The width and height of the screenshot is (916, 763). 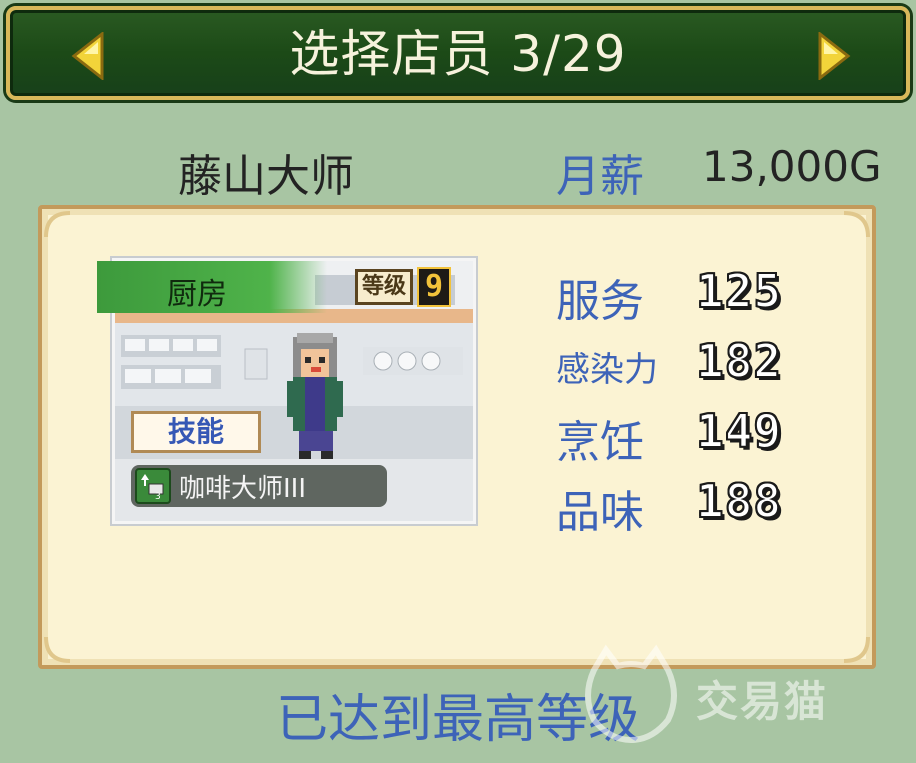 What do you see at coordinates (739, 501) in the screenshot?
I see `stat-value-taste: 188` at bounding box center [739, 501].